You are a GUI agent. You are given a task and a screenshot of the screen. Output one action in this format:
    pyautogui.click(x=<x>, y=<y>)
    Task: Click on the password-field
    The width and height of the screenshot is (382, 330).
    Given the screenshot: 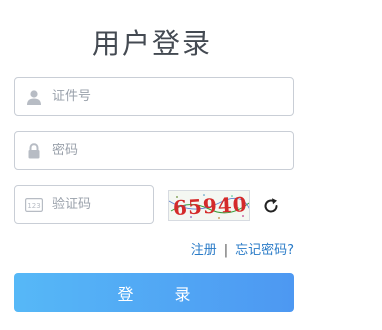 What is the action you would take?
    pyautogui.click(x=154, y=150)
    